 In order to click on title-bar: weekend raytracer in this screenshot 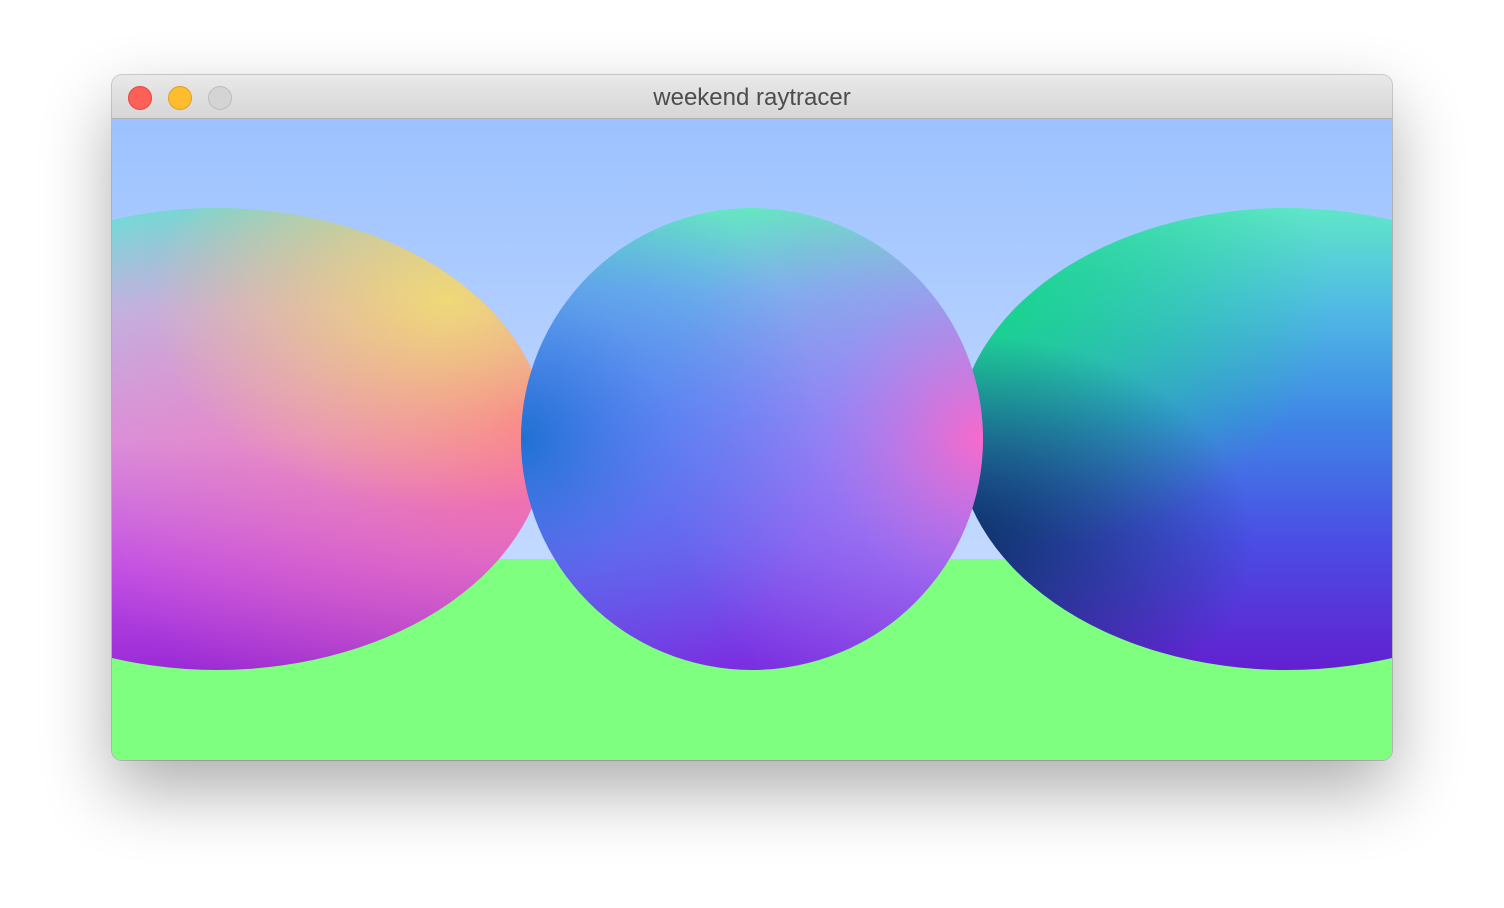, I will do `click(752, 97)`.